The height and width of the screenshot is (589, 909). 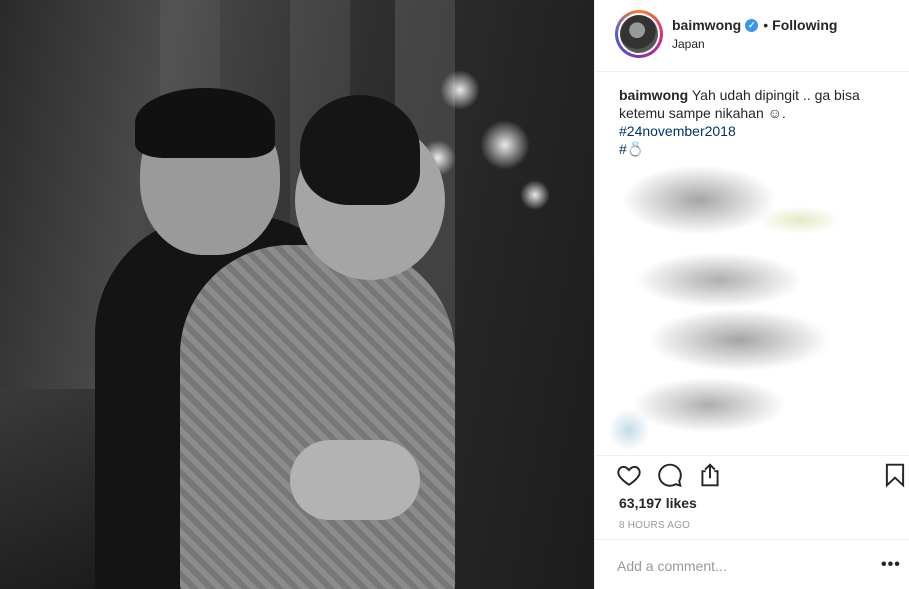 I want to click on avatar-image, so click(x=639, y=34).